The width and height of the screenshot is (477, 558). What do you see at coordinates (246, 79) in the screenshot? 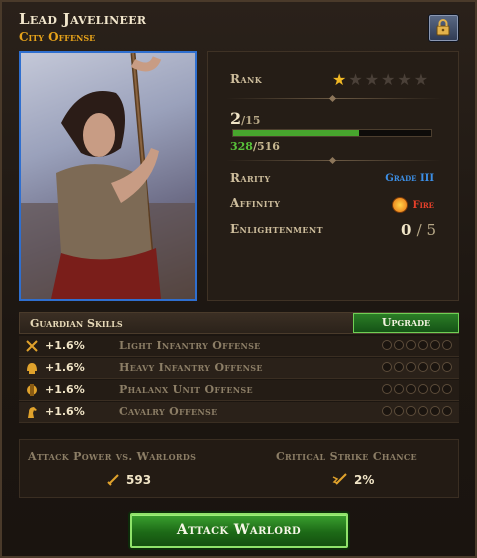
I see `rank-label: Rank` at bounding box center [246, 79].